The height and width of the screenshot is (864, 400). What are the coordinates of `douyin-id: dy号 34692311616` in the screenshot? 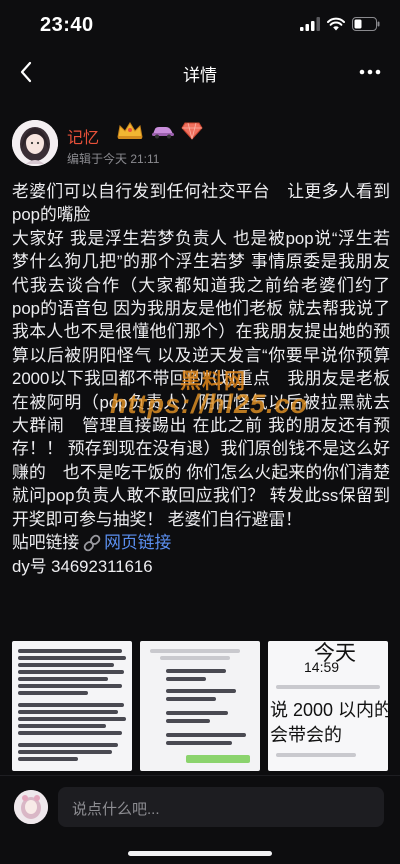 It's located at (82, 566).